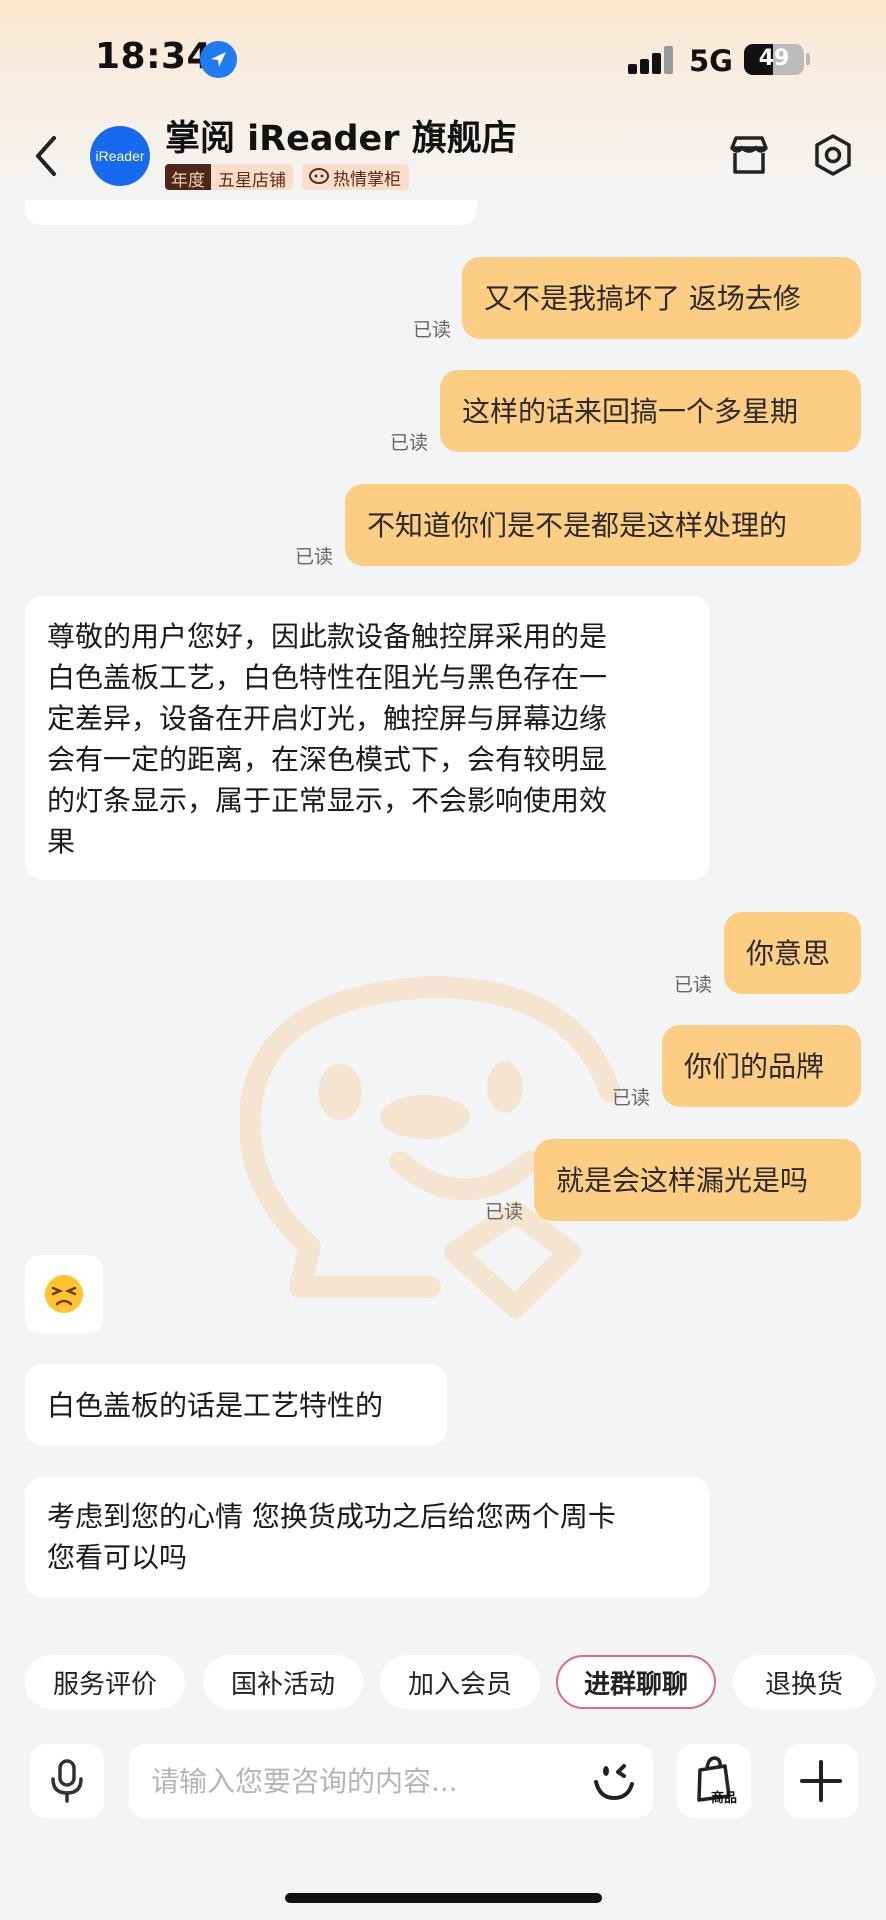 Image resolution: width=886 pixels, height=1920 pixels. I want to click on message-text: 不知道你们是不是都是这样处理的, so click(577, 525).